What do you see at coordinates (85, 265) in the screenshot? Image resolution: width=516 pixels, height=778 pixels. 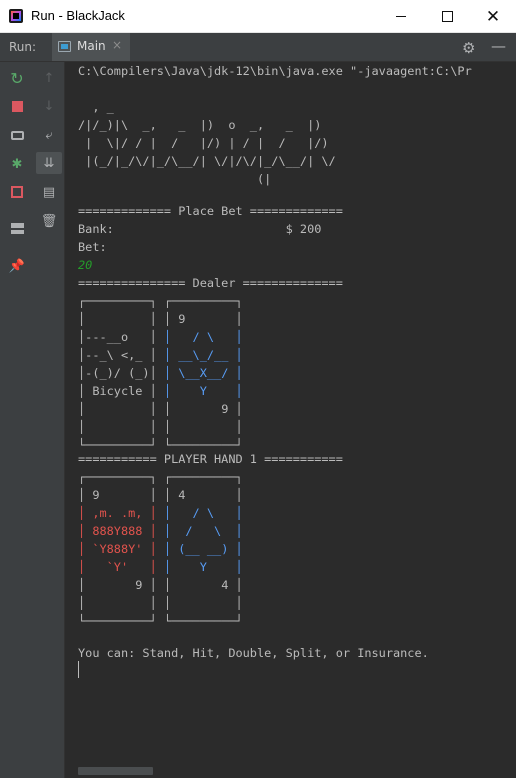 I see `bet-input: 20` at bounding box center [85, 265].